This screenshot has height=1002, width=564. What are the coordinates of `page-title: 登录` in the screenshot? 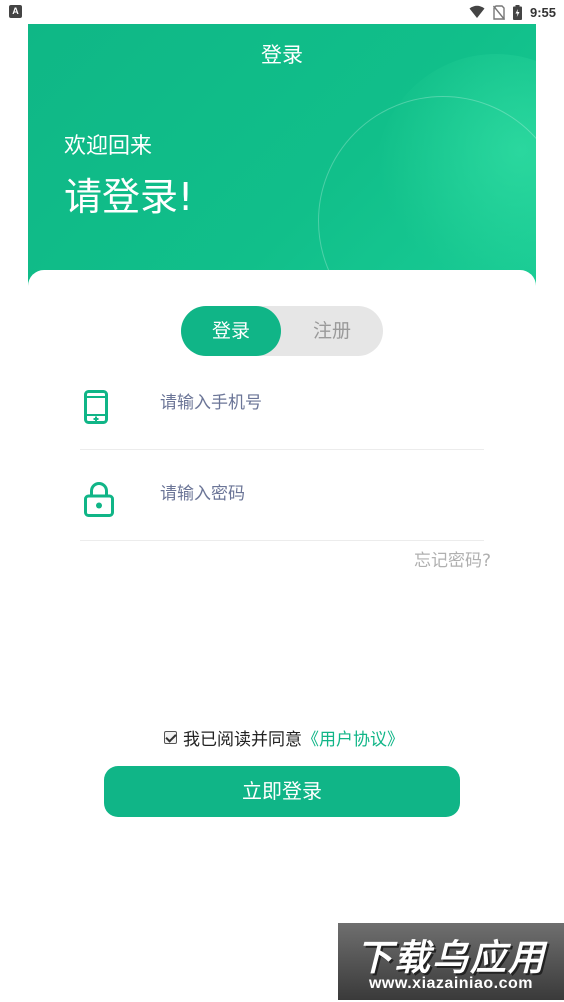 It's located at (282, 55).